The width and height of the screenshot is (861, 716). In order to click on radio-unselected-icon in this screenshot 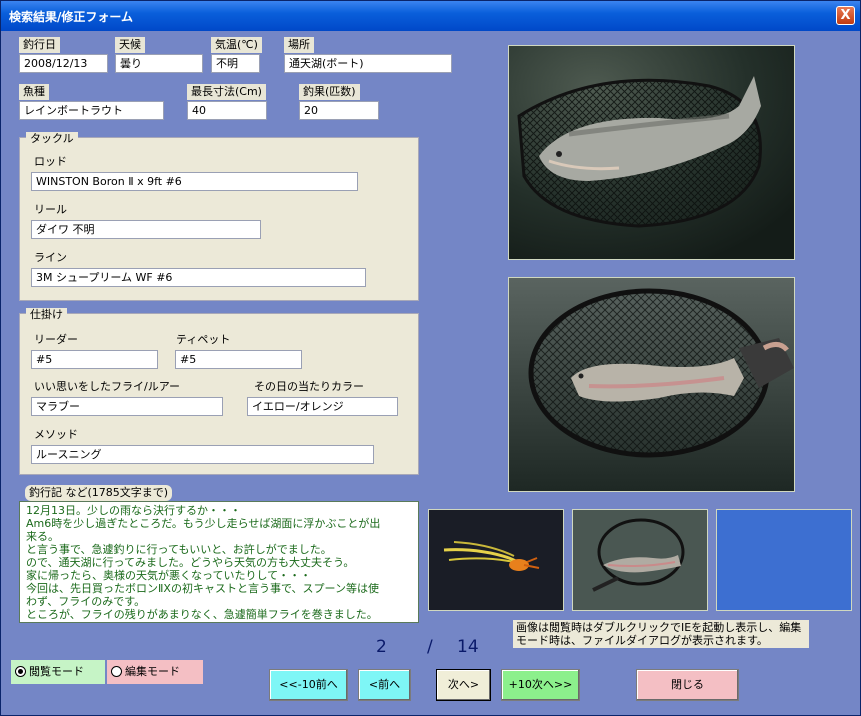, I will do `click(116, 671)`.